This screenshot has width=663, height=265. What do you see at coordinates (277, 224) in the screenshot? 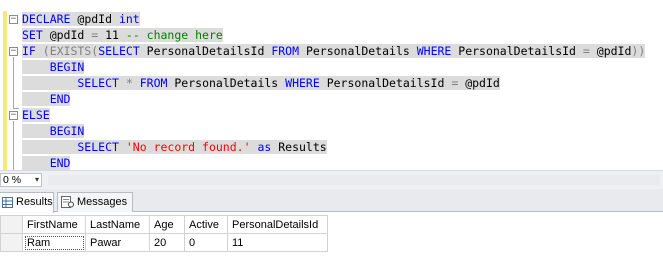
I see `column-header: PersonalDetailsId` at bounding box center [277, 224].